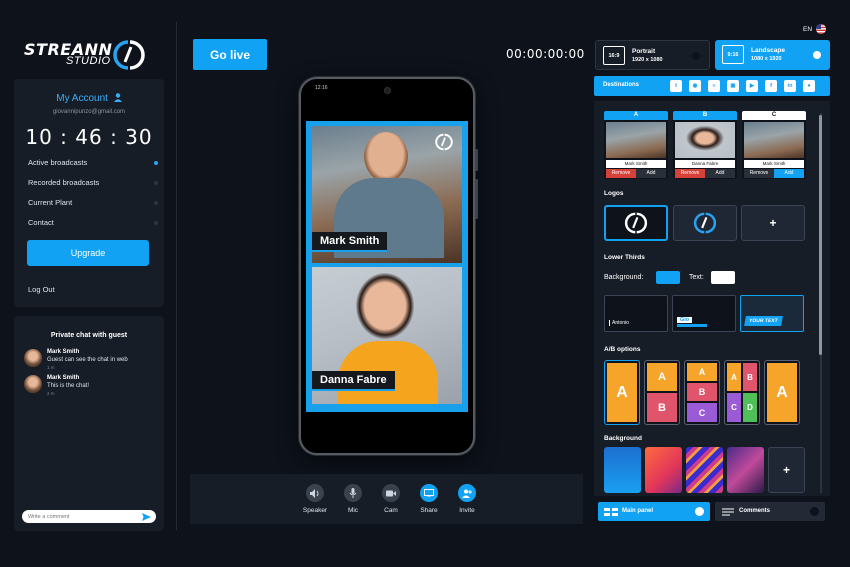  What do you see at coordinates (723, 277) in the screenshot?
I see `text-color-swatch` at bounding box center [723, 277].